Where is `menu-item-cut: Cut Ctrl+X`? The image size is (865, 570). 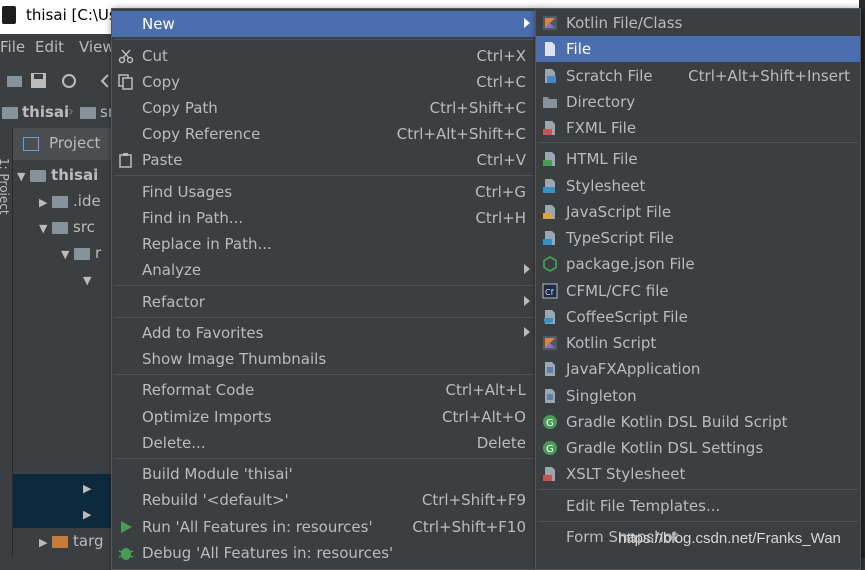
menu-item-cut: Cut Ctrl+X is located at coordinates (324, 56).